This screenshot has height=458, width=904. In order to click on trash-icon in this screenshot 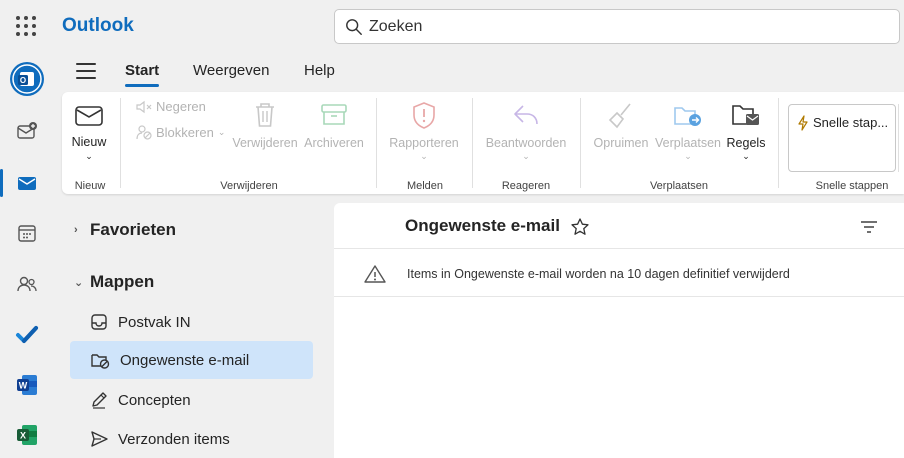, I will do `click(265, 115)`.